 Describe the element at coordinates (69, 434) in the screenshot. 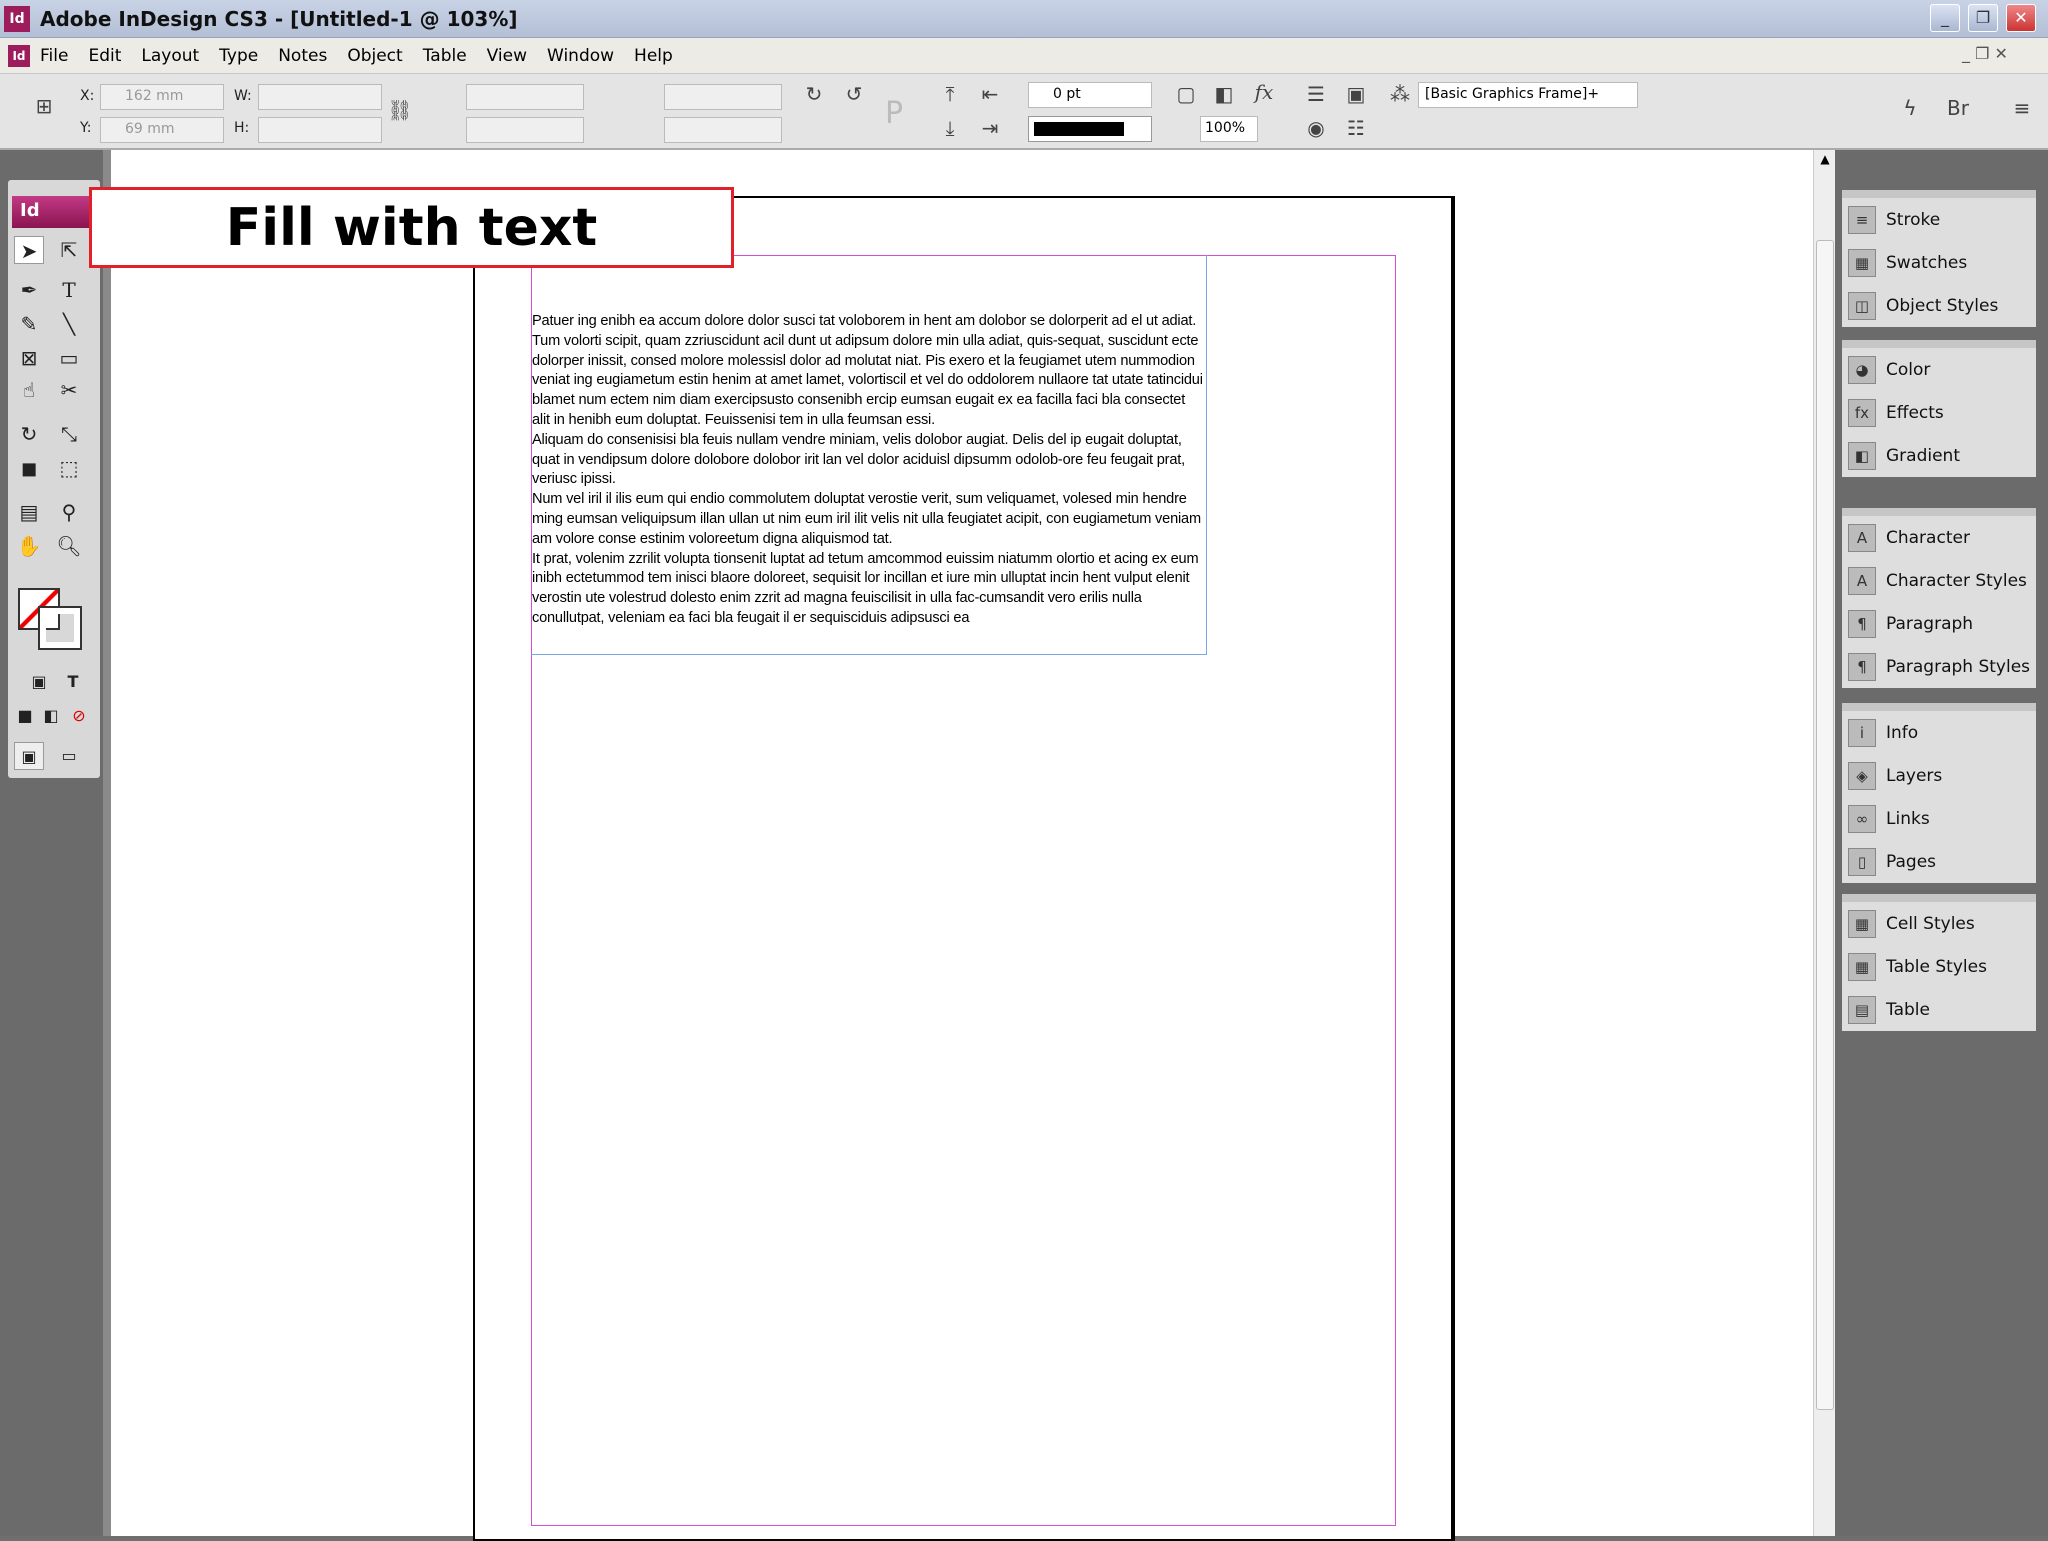

I see `scale-tool-icon: ⤡` at that location.